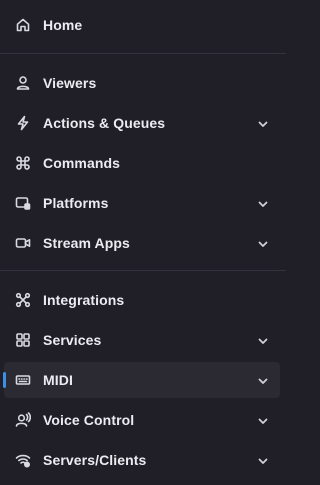 The width and height of the screenshot is (320, 485). I want to click on sidebar-item-label: Home, so click(63, 25).